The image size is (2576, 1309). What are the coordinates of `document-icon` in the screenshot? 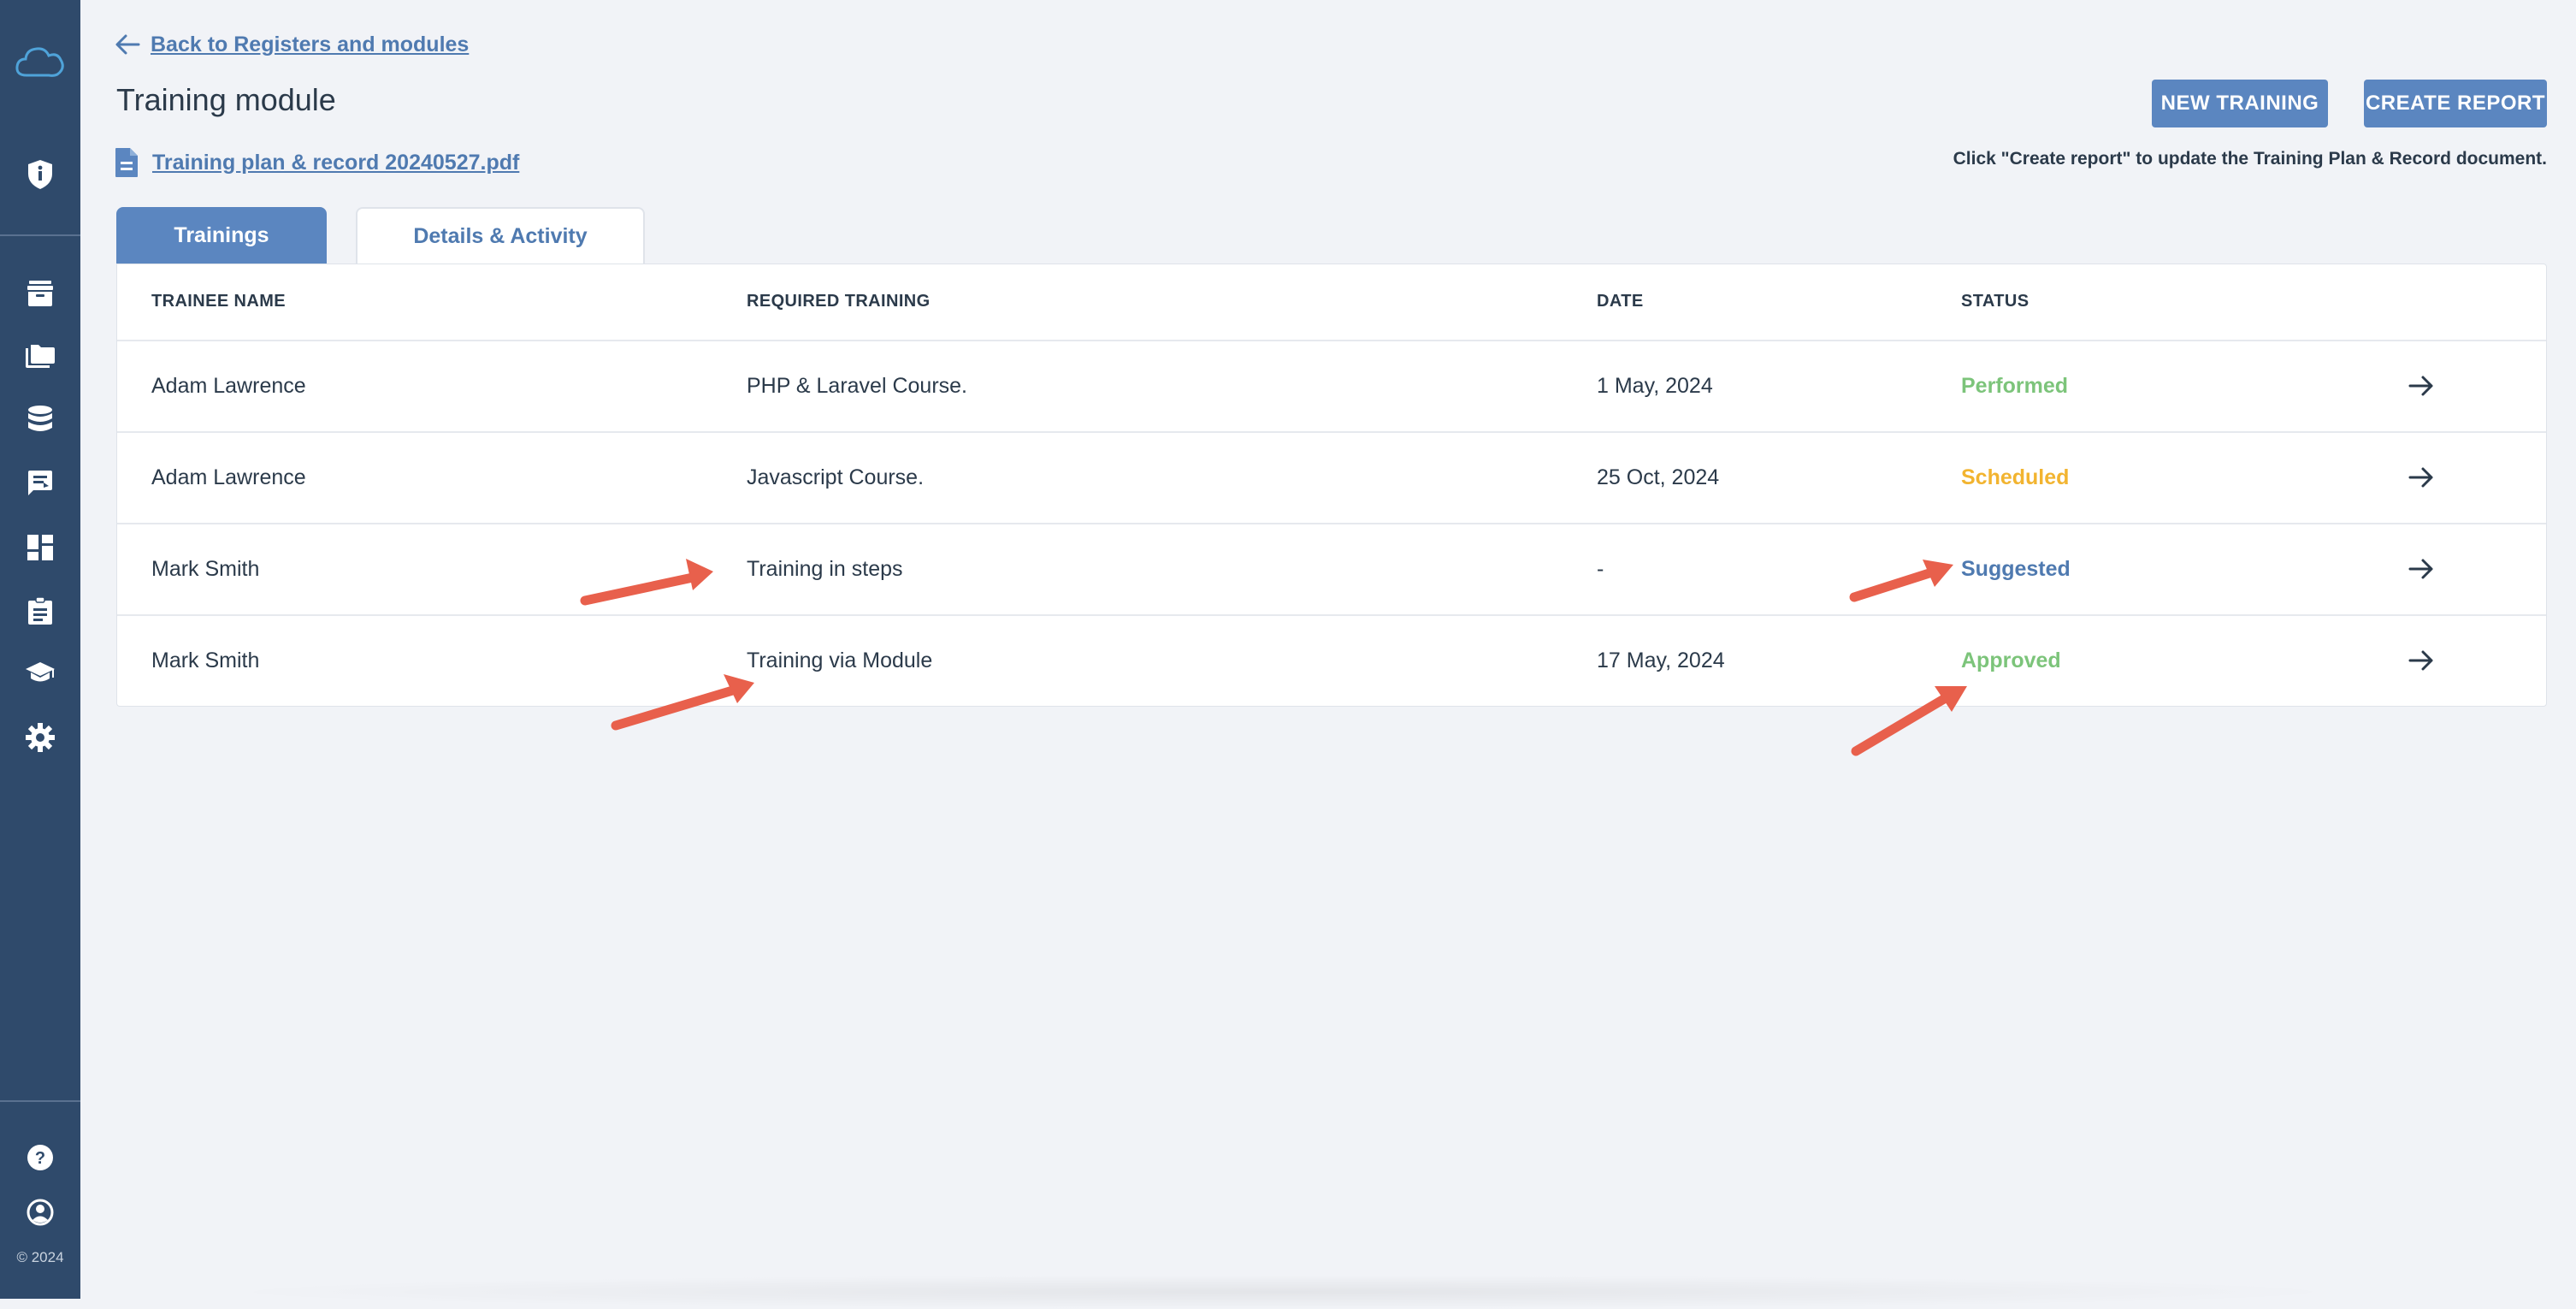 It's located at (126, 162).